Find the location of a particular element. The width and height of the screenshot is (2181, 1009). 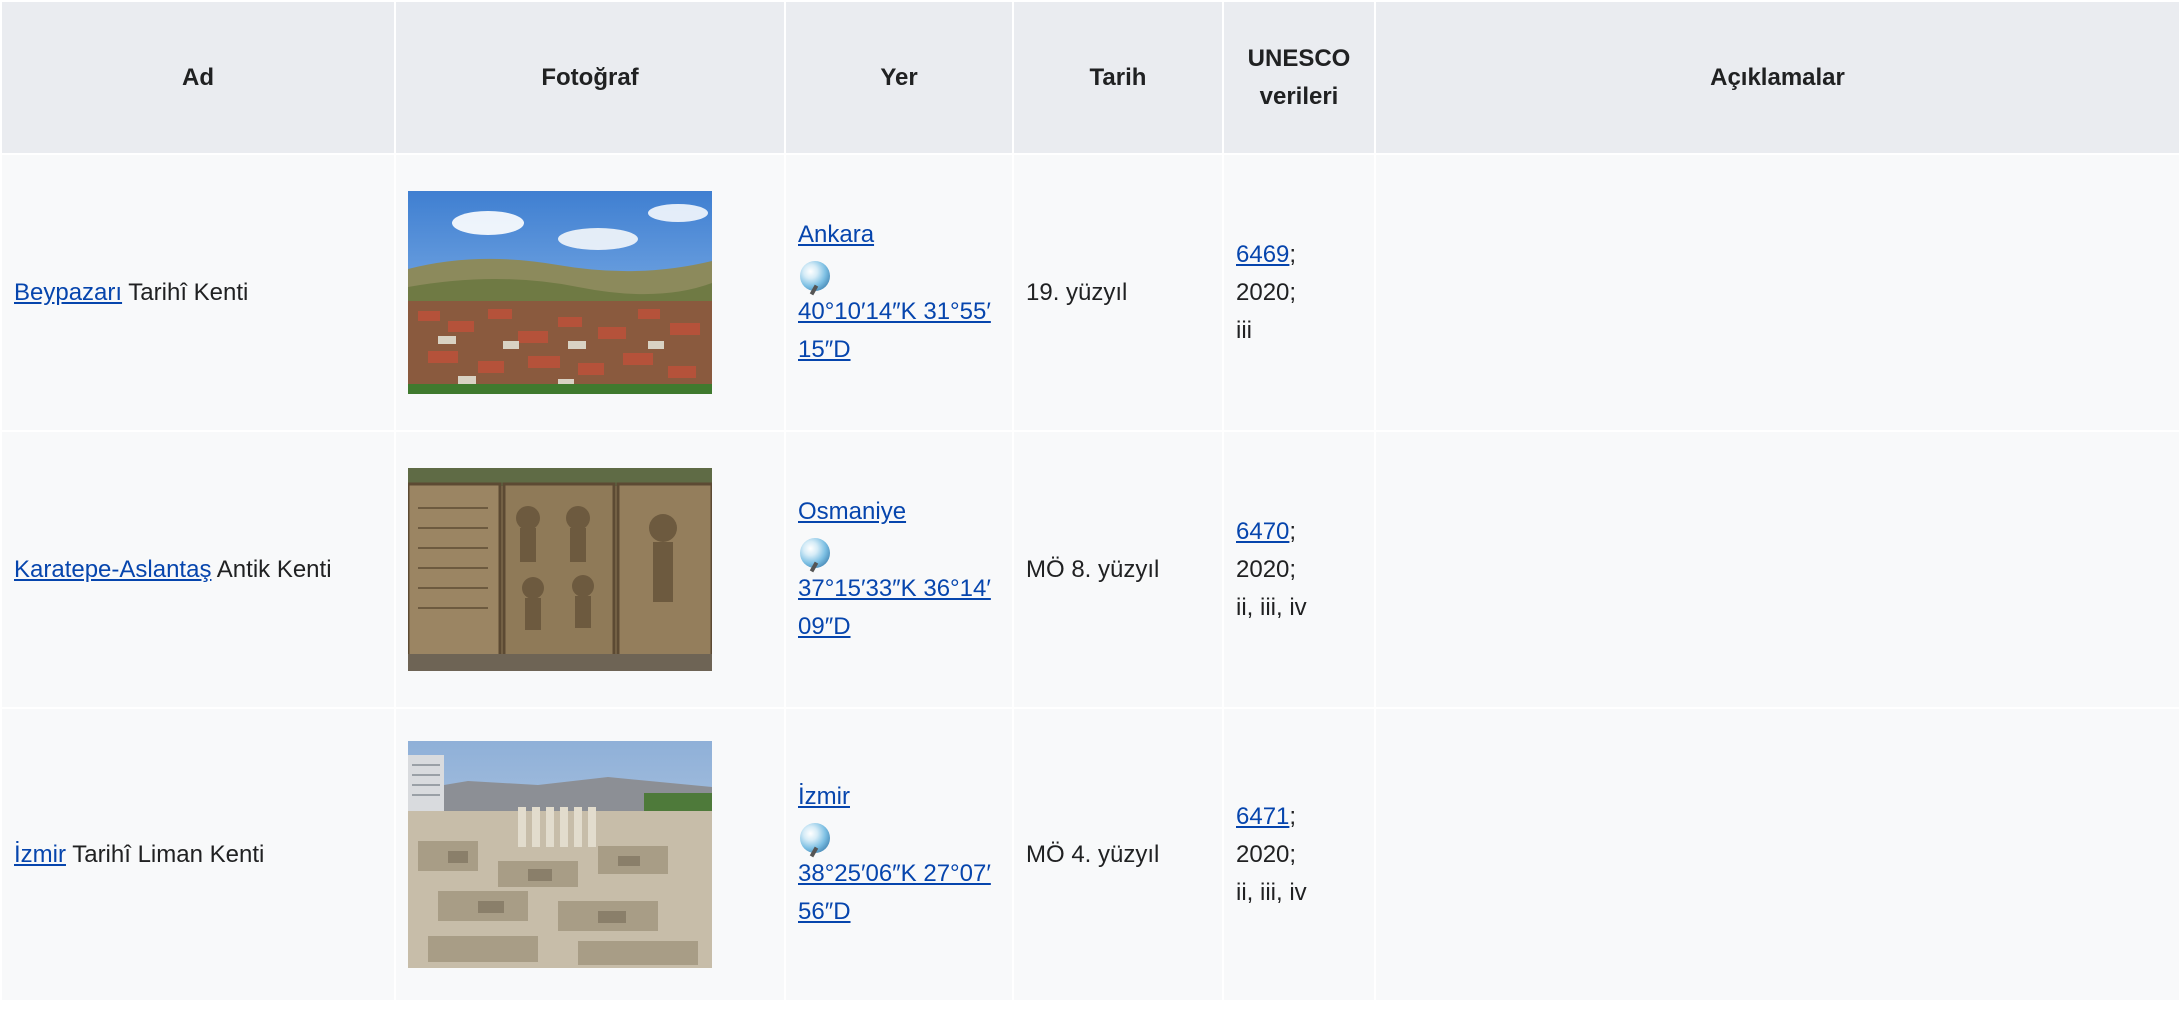

header-unesco: UNESCO verileri is located at coordinates (1299, 77).